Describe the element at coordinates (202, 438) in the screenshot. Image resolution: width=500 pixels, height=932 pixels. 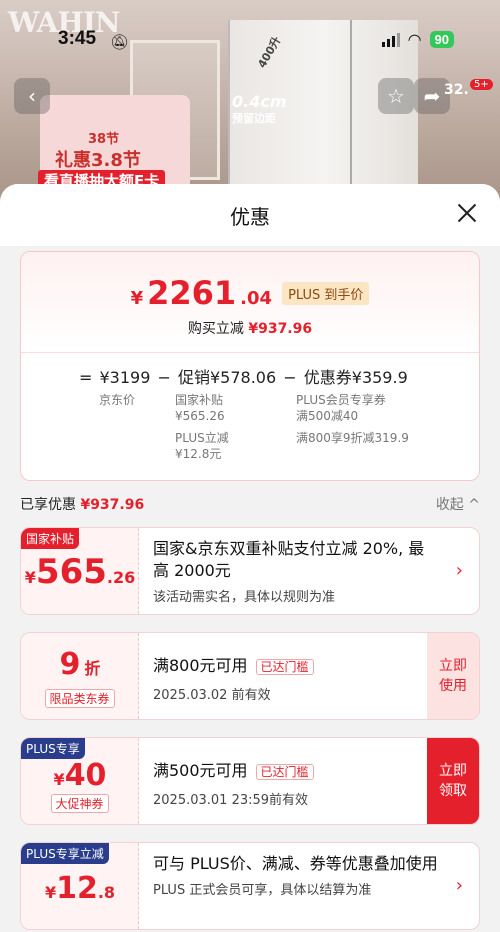
I see `promo-item: PLUS立减` at that location.